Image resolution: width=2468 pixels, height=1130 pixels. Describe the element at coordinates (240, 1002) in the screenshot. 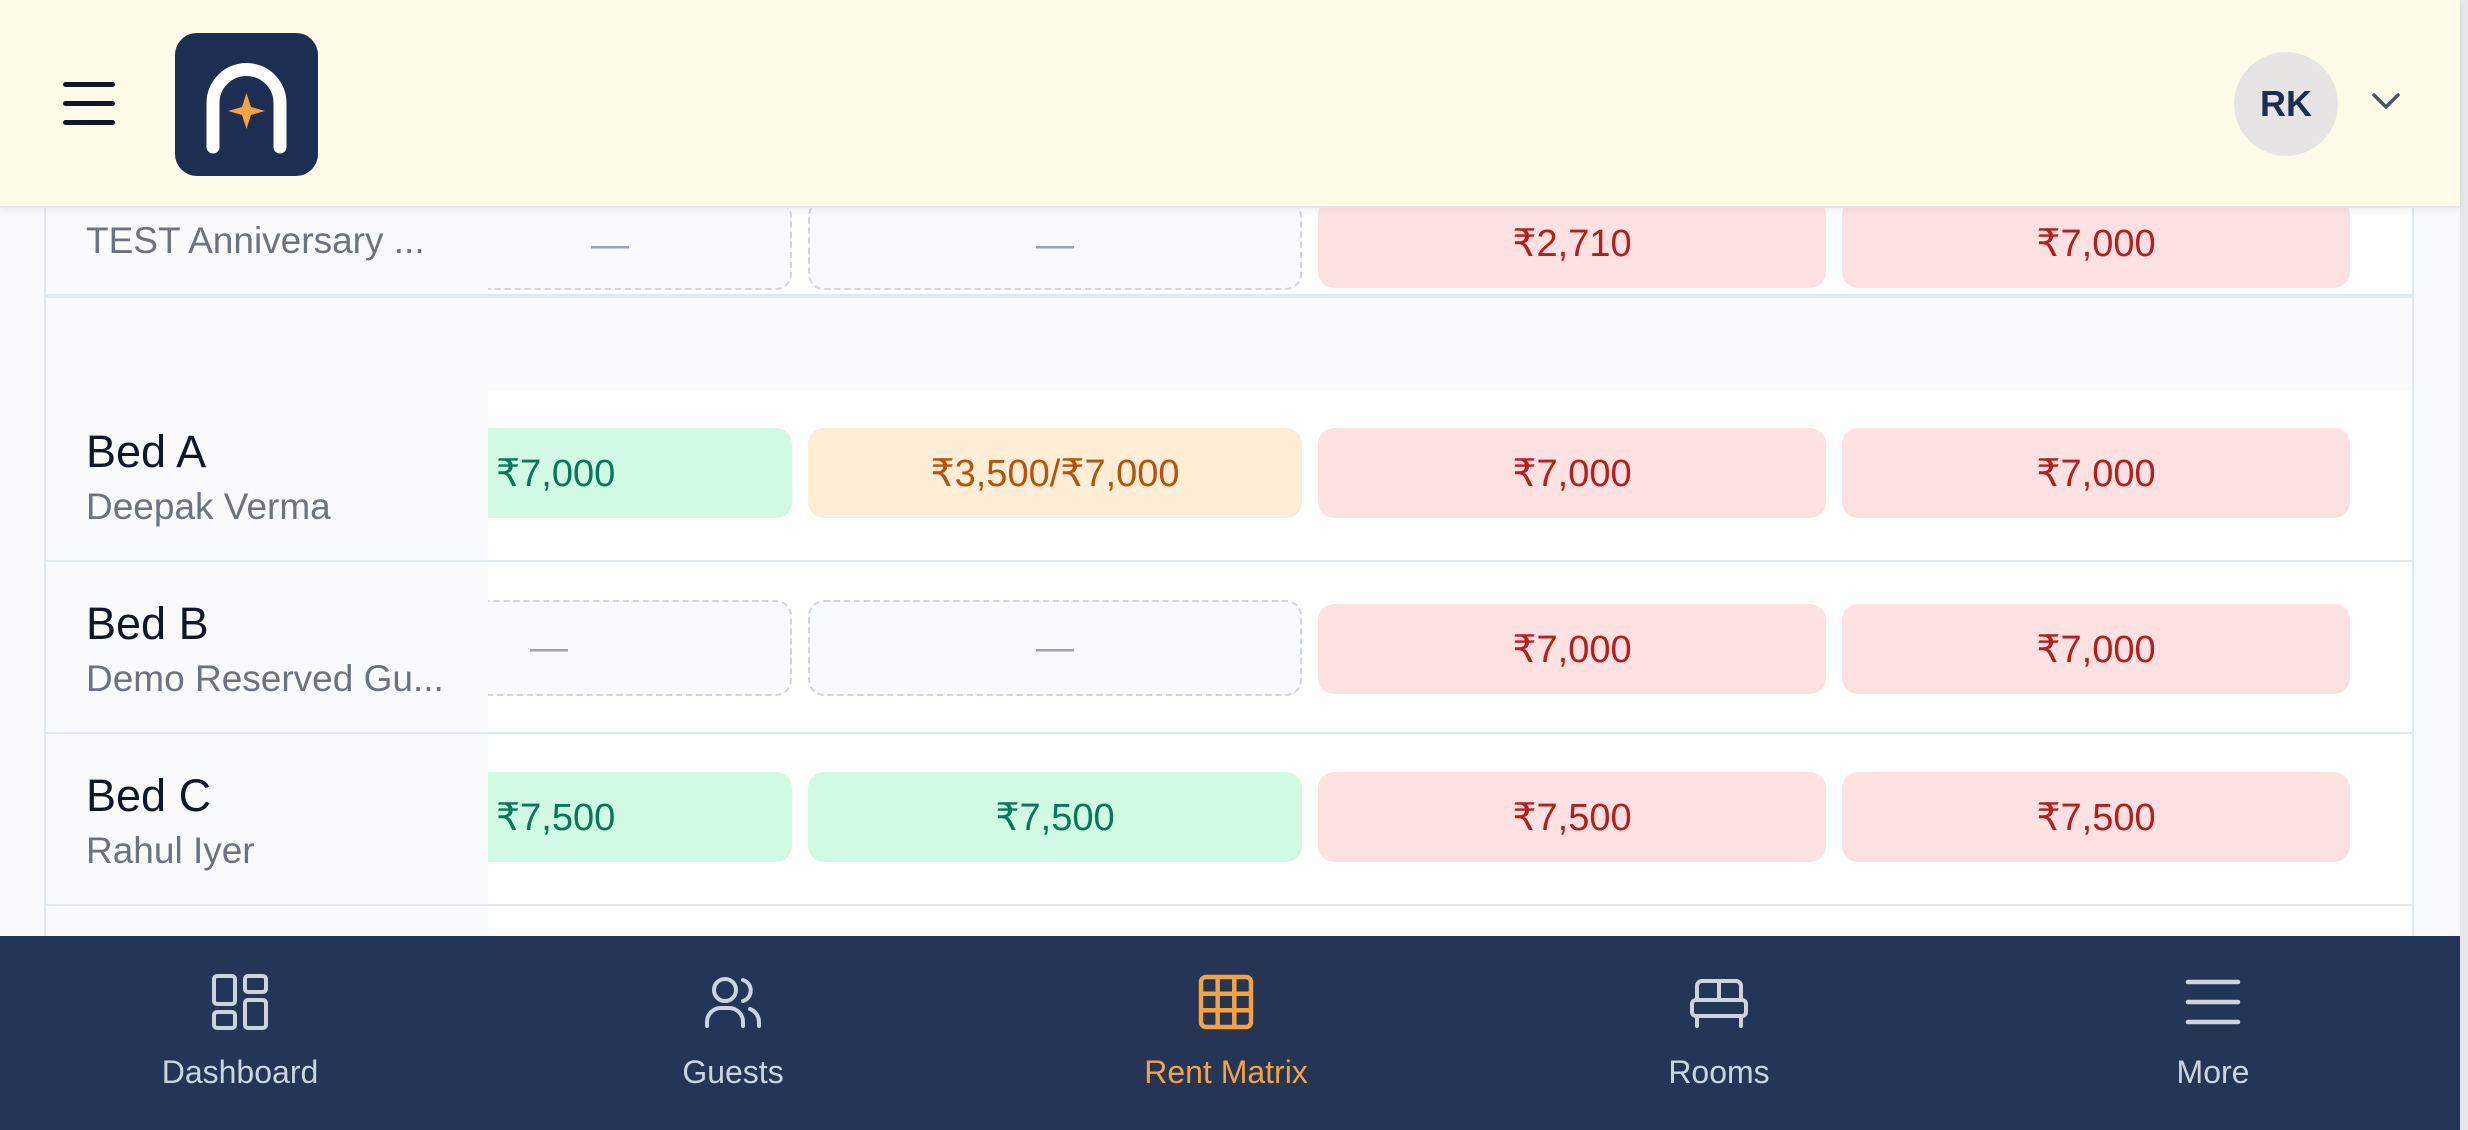

I see `dashboard-grid-icon` at that location.